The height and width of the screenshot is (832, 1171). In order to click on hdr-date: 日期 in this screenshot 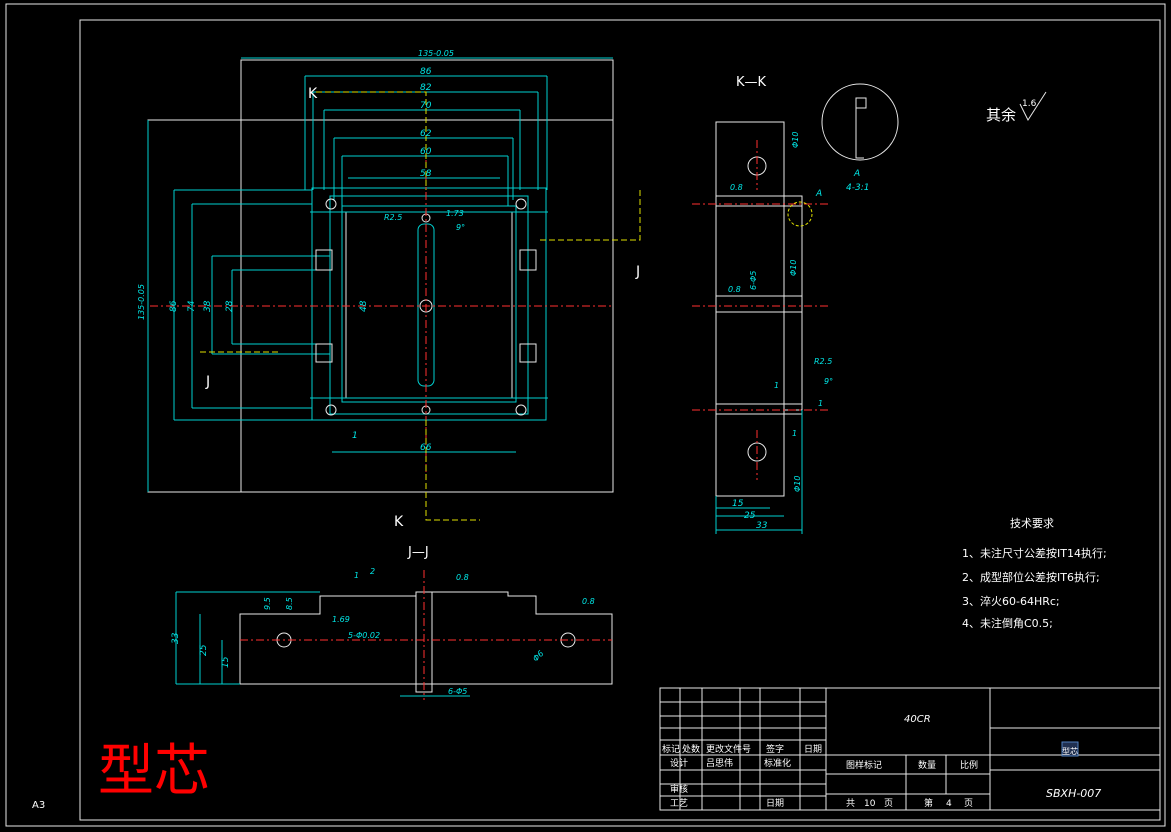, I will do `click(813, 749)`.